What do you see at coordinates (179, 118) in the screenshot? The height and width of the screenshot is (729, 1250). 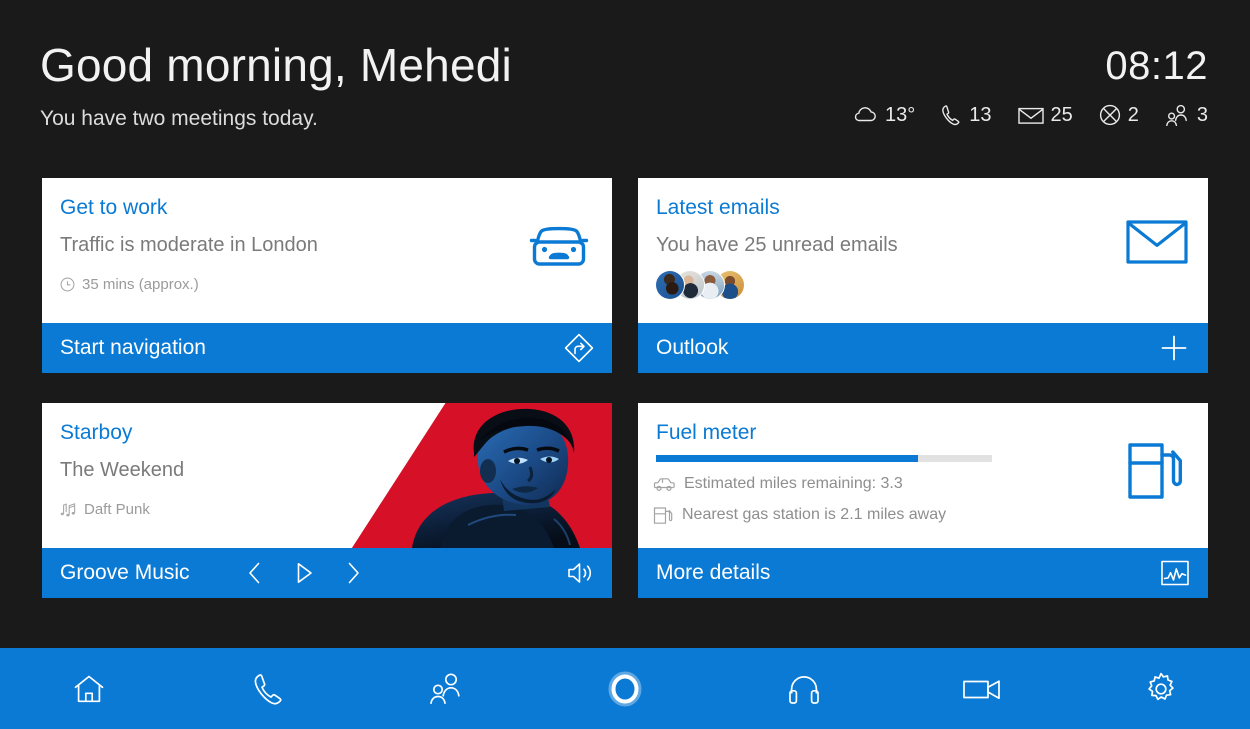 I see `page-subtitle: You have two meetings today.` at bounding box center [179, 118].